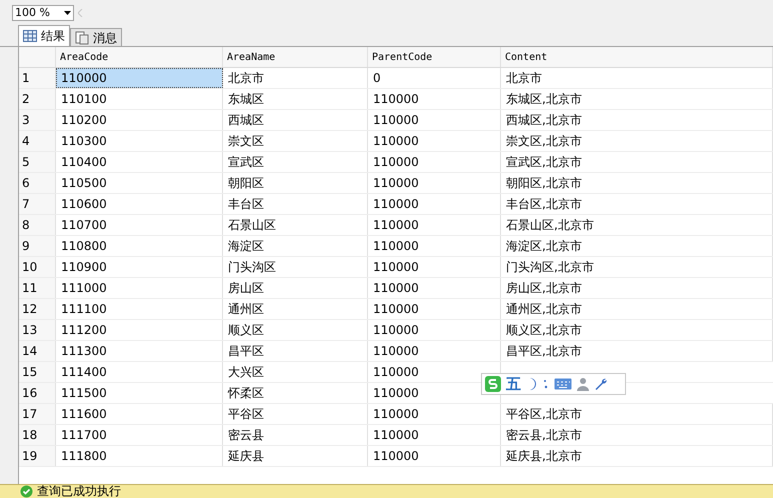 Image resolution: width=773 pixels, height=498 pixels. What do you see at coordinates (37, 309) in the screenshot?
I see `row-number: 12` at bounding box center [37, 309].